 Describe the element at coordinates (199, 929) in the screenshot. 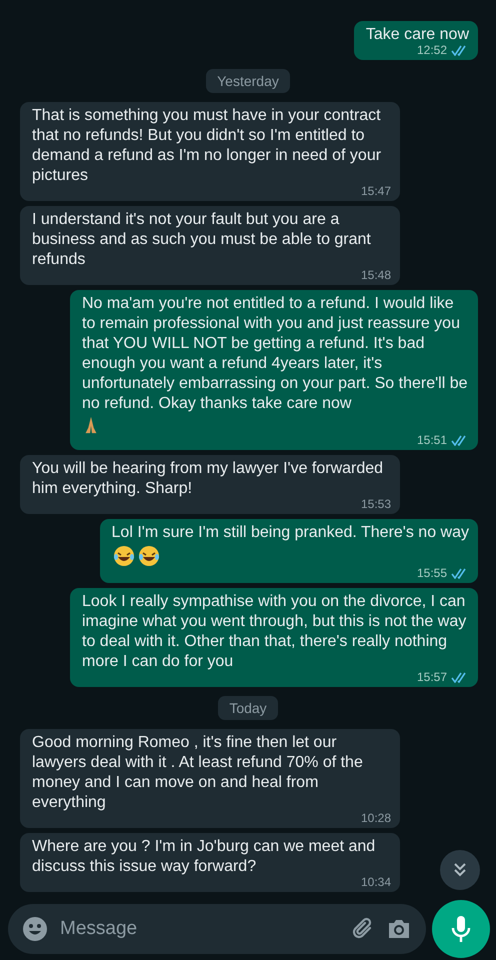

I see `message-field: Message` at that location.